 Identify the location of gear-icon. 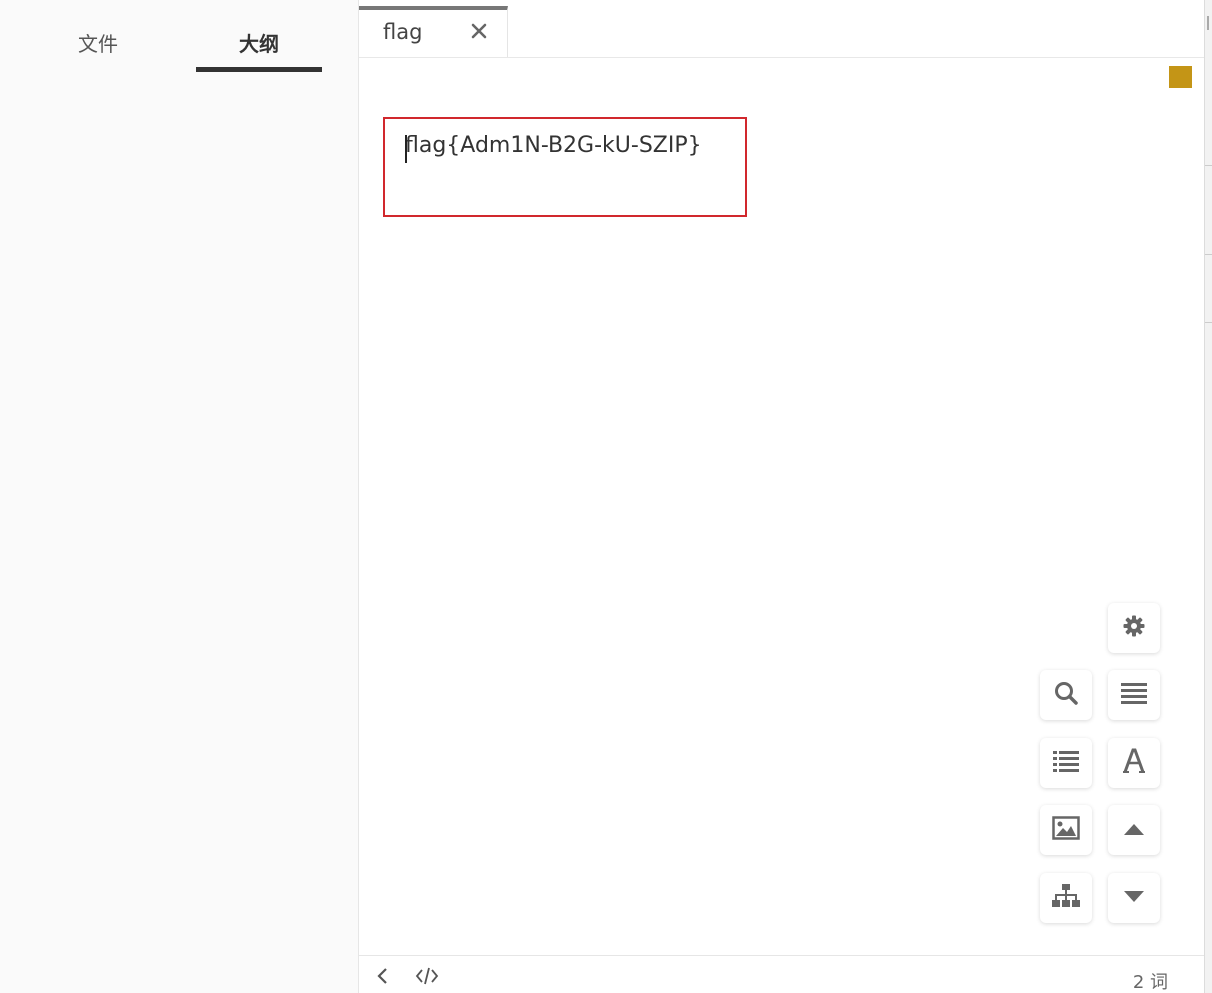
(1134, 628).